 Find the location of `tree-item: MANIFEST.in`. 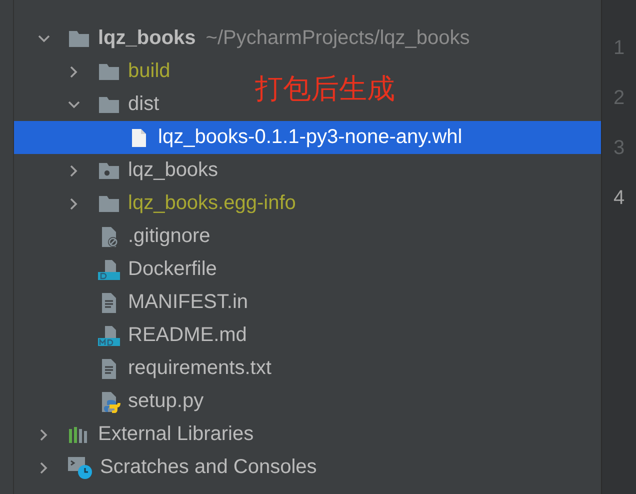

tree-item: MANIFEST.in is located at coordinates (134, 302).